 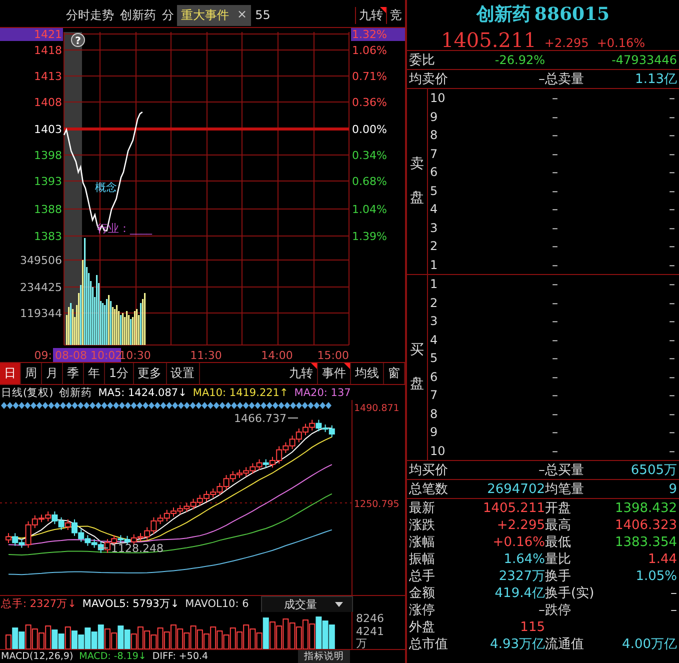 I want to click on period-tab: 日, so click(x=10, y=373).